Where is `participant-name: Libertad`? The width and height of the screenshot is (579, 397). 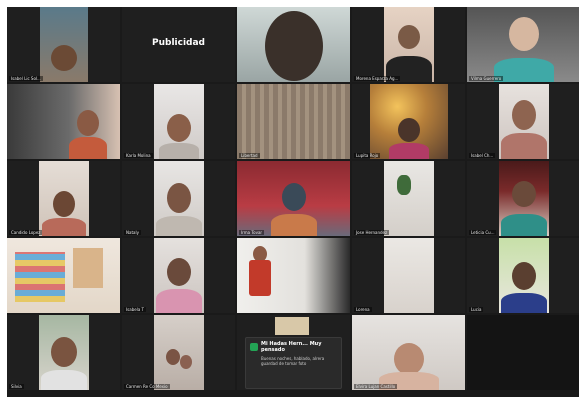
participant-name: Libertad is located at coordinates (249, 155).